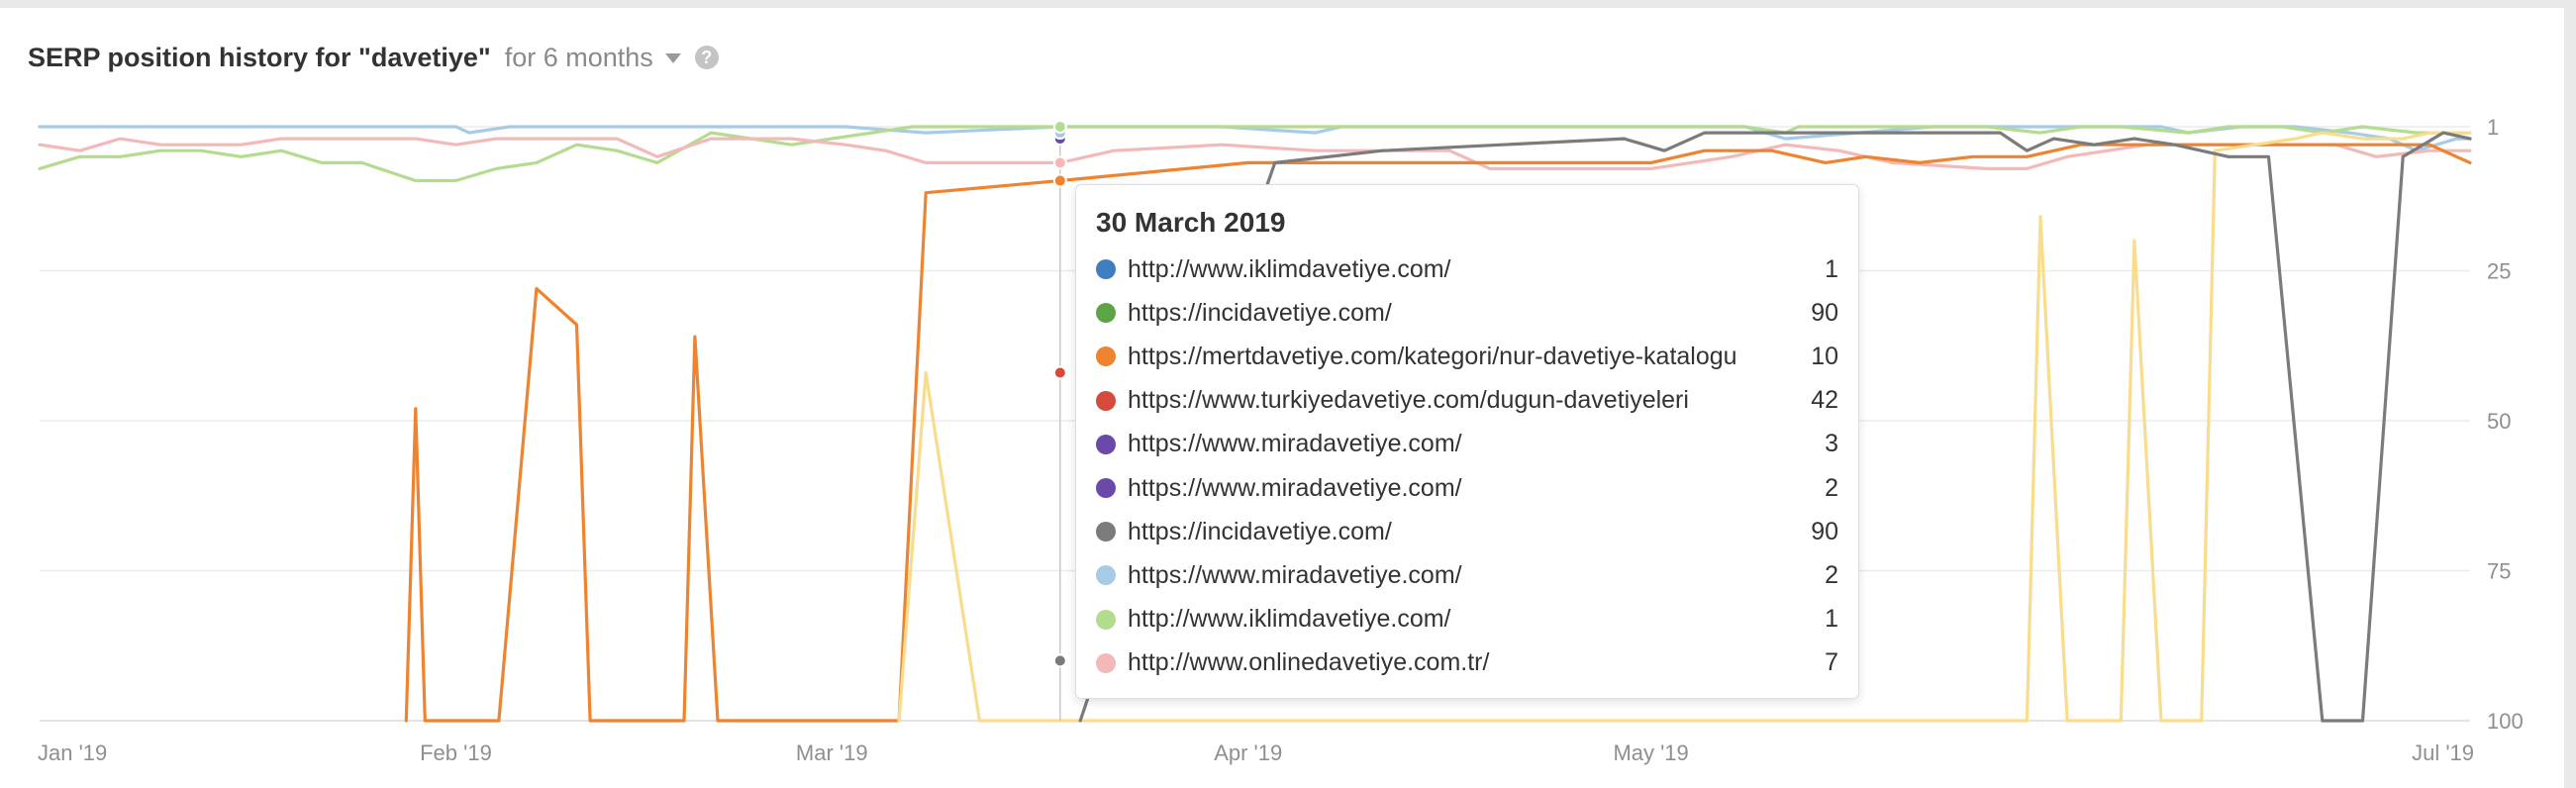 The height and width of the screenshot is (788, 2576). I want to click on tooltip-position: 42, so click(1825, 400).